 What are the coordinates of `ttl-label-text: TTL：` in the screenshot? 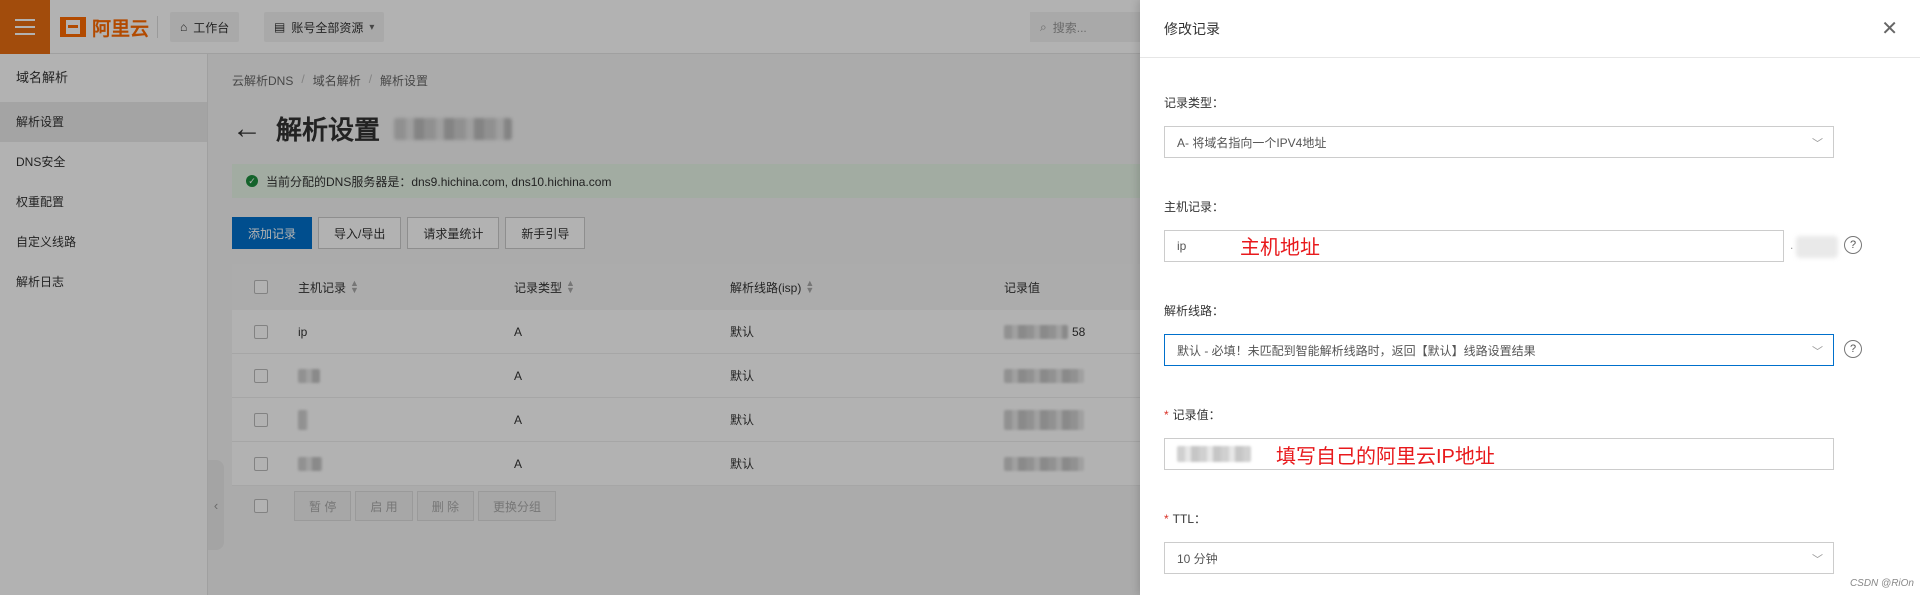 It's located at (1189, 519).